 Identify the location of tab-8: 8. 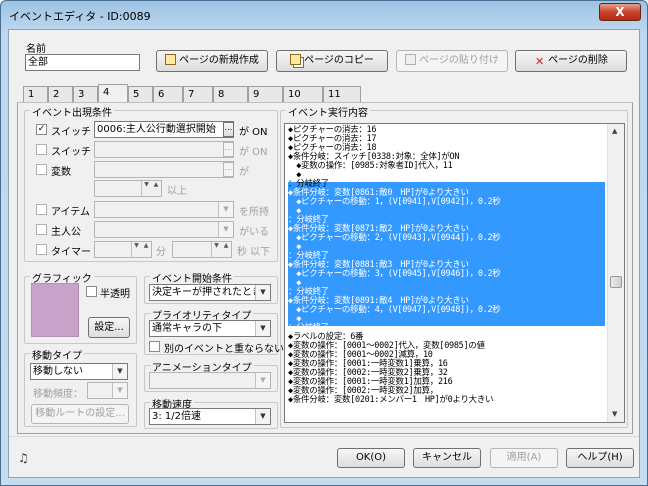
(230, 94).